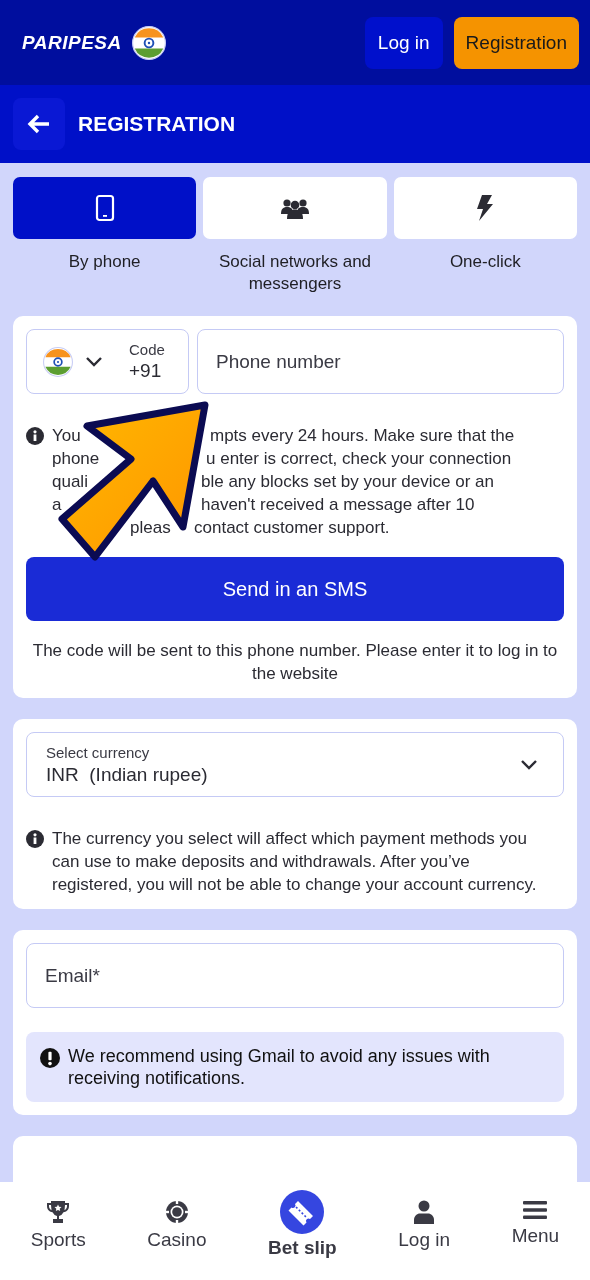  What do you see at coordinates (295, 764) in the screenshot?
I see `currency-select: Select currency INR (Indian rupee)` at bounding box center [295, 764].